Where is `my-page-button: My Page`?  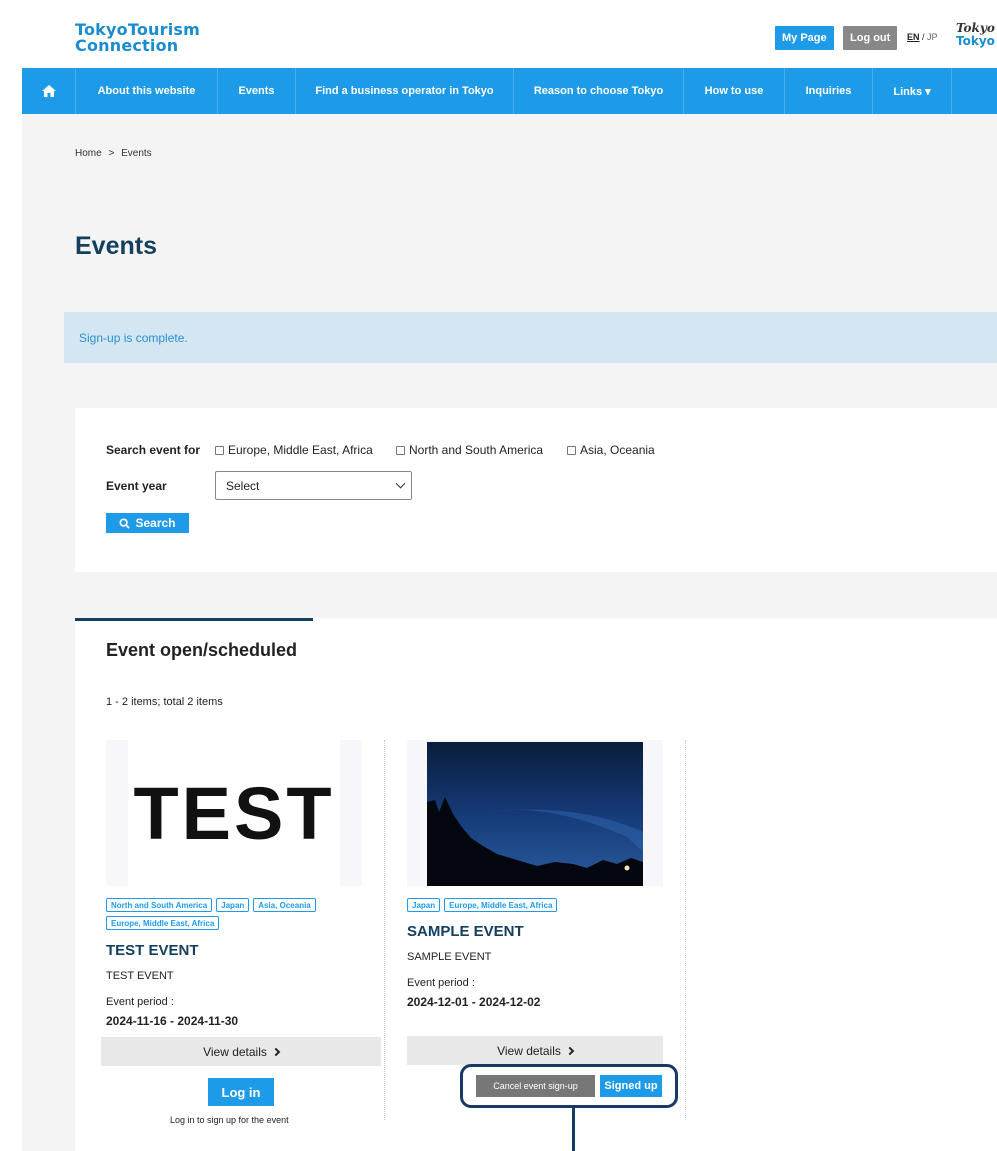
my-page-button: My Page is located at coordinates (804, 38).